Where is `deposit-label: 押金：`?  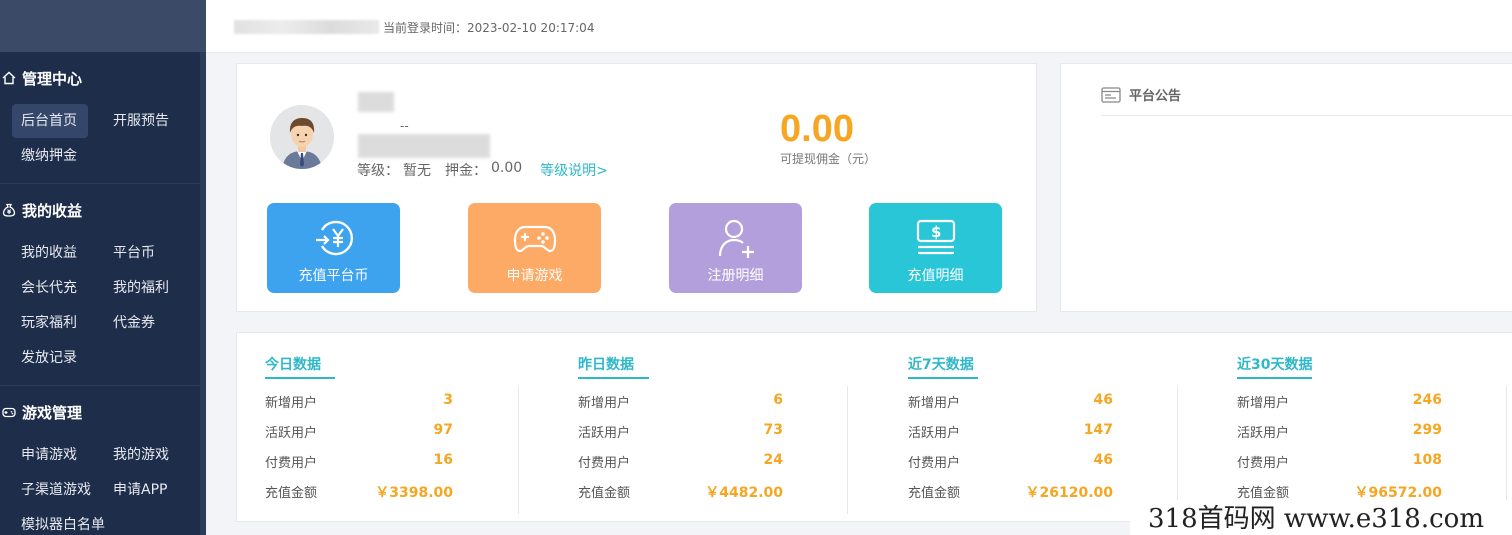
deposit-label: 押金： is located at coordinates (466, 171).